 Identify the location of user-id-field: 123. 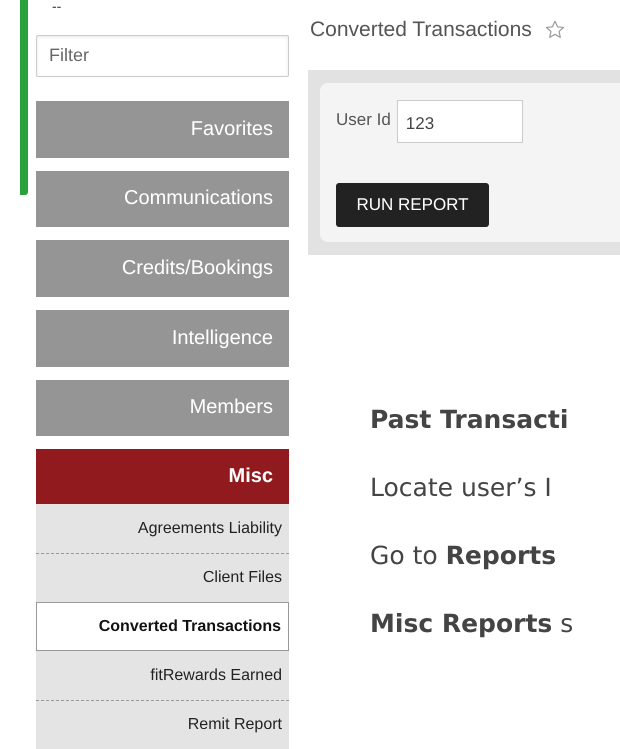
(459, 121).